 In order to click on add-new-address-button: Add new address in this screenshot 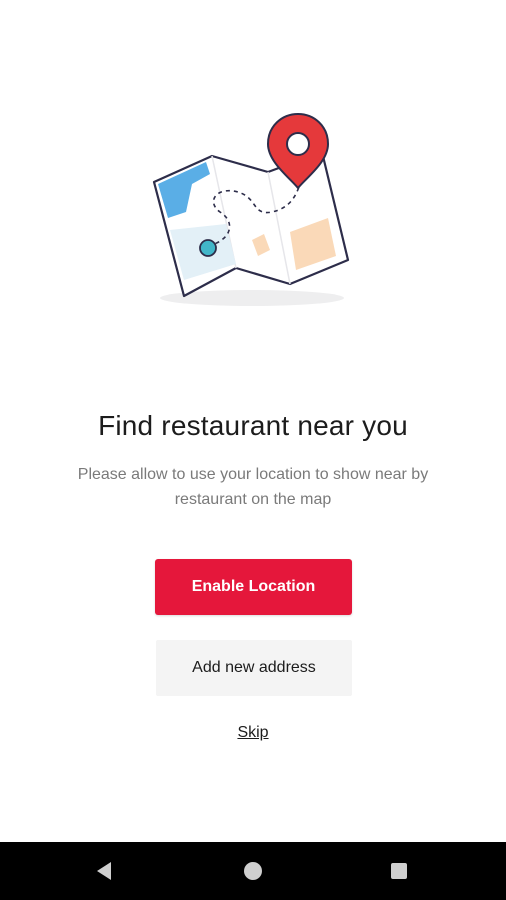, I will do `click(254, 668)`.